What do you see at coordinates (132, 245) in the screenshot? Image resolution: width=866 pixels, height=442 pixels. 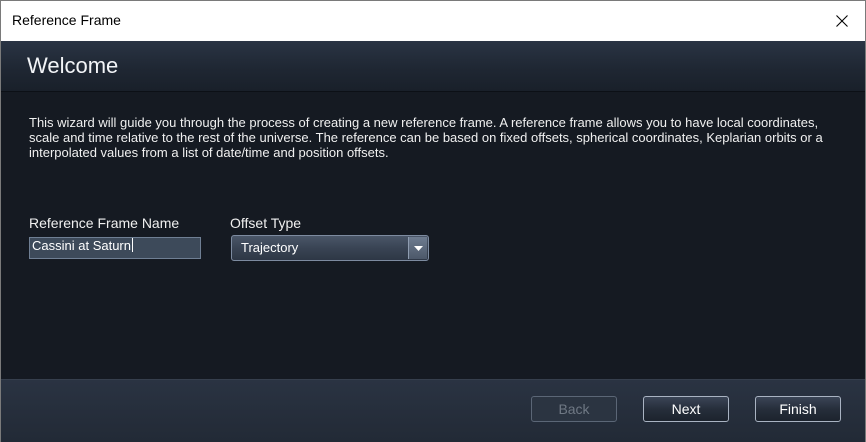 I see `text-caret` at bounding box center [132, 245].